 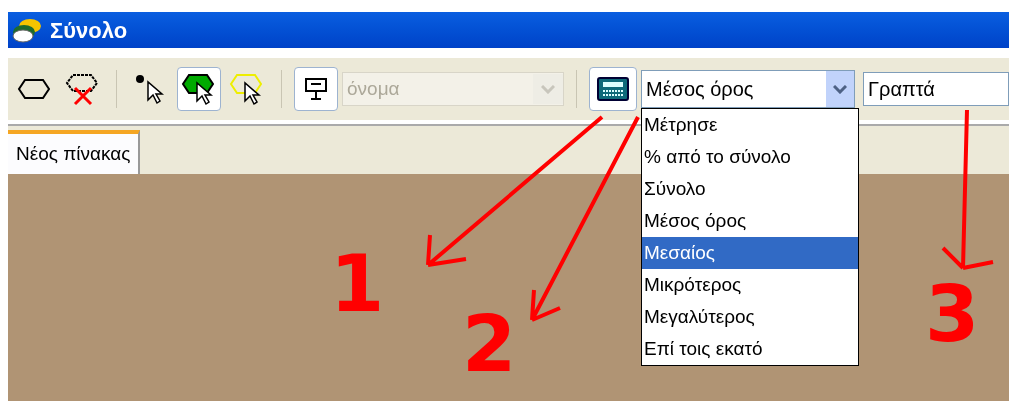 What do you see at coordinates (750, 253) in the screenshot?
I see `dropdown-option: Μεσαίος` at bounding box center [750, 253].